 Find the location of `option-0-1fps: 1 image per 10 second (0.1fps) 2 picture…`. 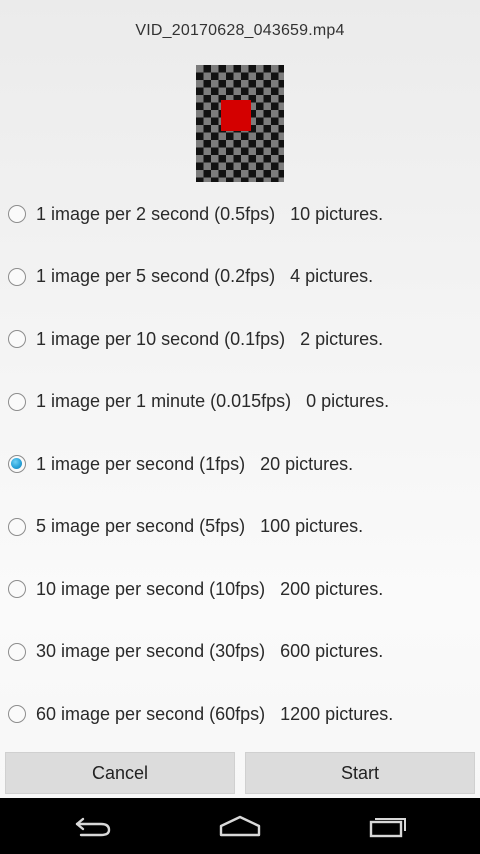

option-0-1fps: 1 image per 10 second (0.1fps) 2 picture… is located at coordinates (240, 339).